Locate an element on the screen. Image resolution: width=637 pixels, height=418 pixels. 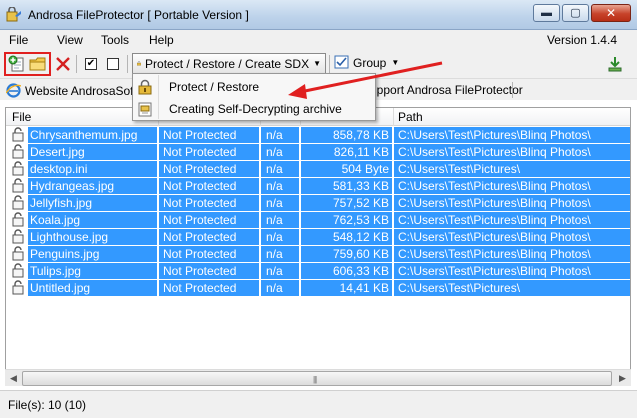
file-size: 14,41 KB is located at coordinates (364, 288).